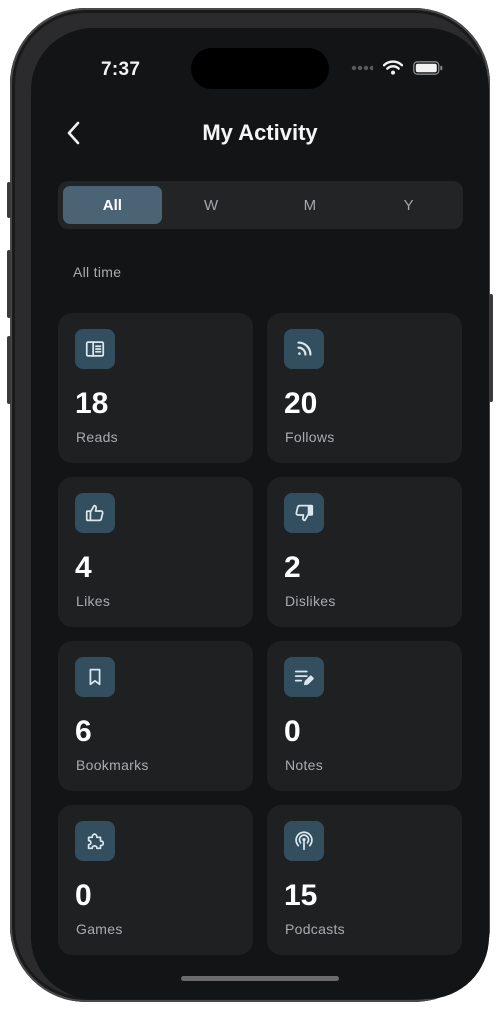 This screenshot has height=1011, width=500. I want to click on segment-month: M, so click(310, 205).